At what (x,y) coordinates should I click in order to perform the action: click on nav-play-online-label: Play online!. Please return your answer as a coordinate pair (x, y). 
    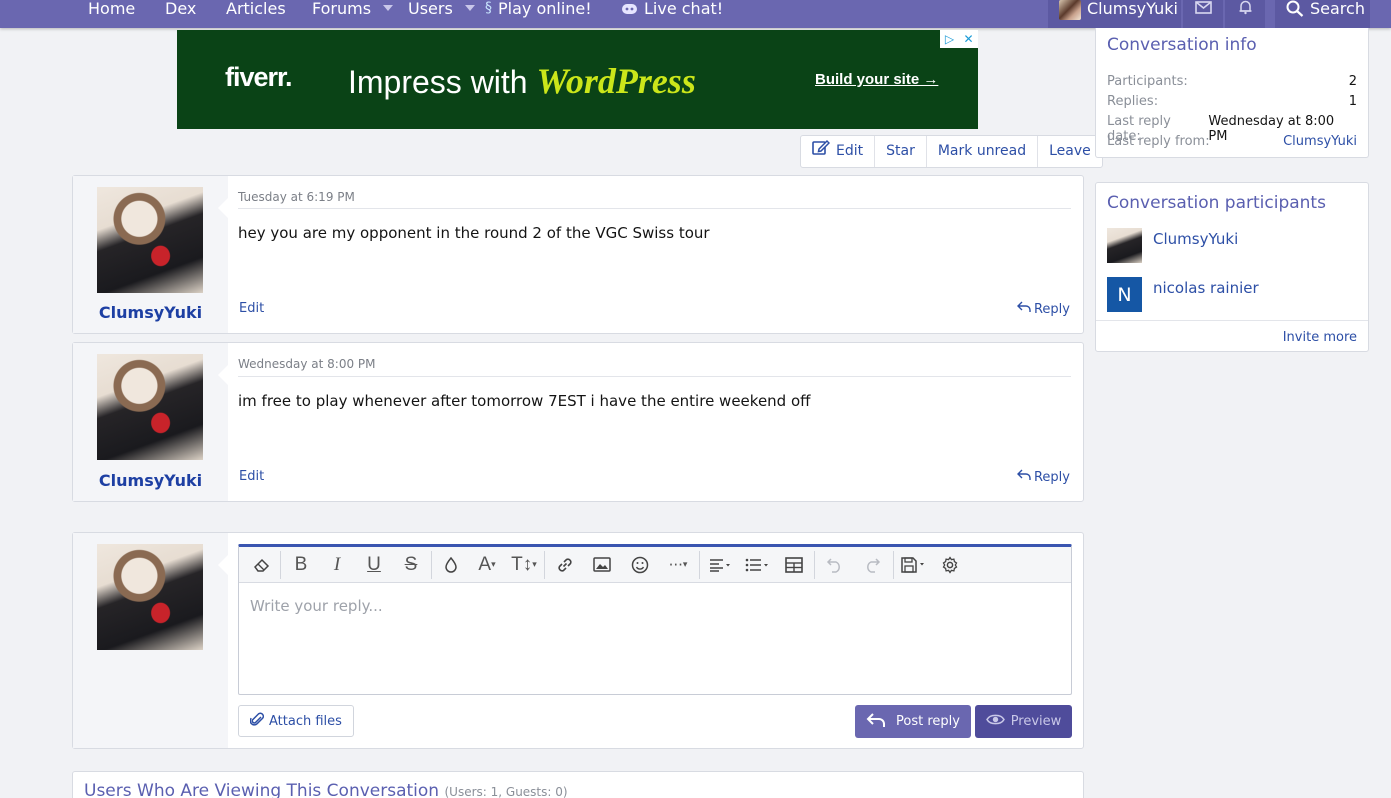
    Looking at the image, I should click on (545, 9).